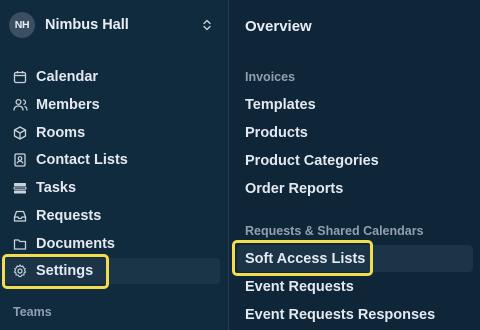 This screenshot has width=480, height=330. What do you see at coordinates (305, 259) in the screenshot?
I see `menu-link-soft-access-lists: Soft Access Lists` at bounding box center [305, 259].